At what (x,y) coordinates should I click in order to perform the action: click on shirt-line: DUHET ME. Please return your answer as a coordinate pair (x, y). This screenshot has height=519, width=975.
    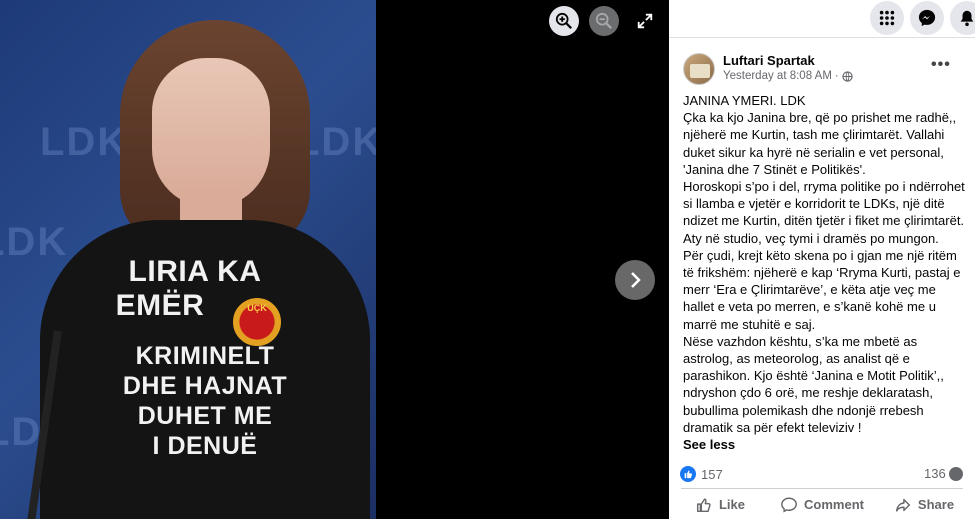
    Looking at the image, I should click on (205, 416).